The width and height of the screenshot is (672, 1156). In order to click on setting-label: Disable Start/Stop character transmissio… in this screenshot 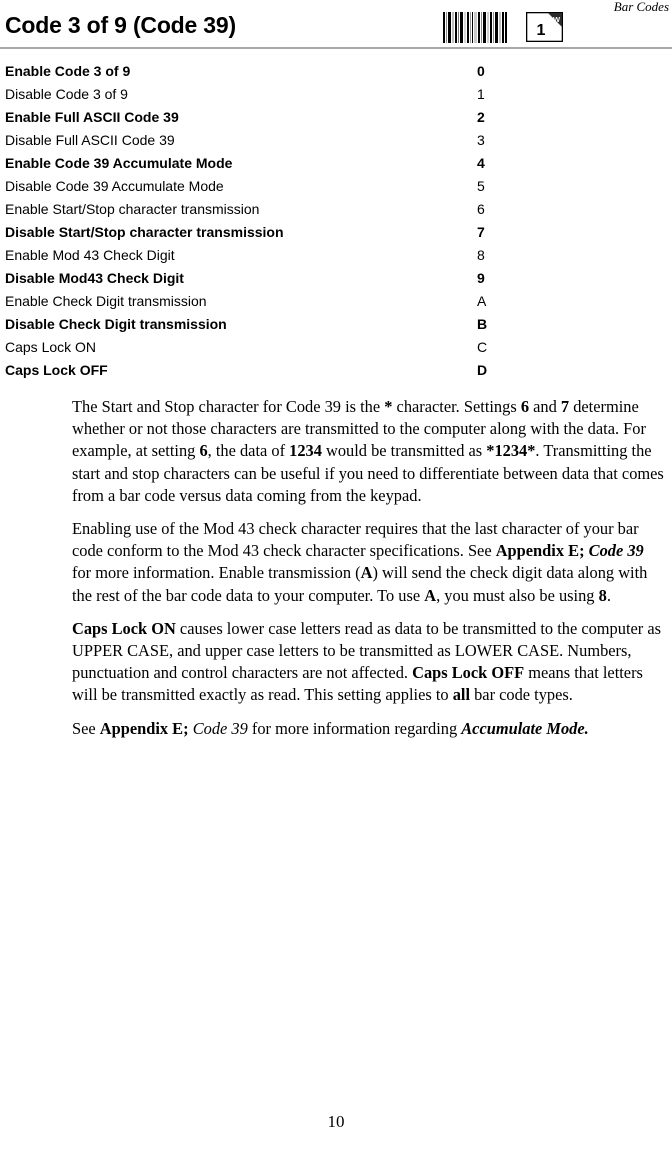, I will do `click(144, 232)`.